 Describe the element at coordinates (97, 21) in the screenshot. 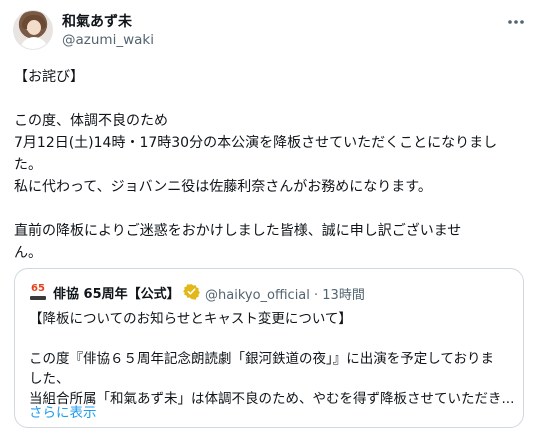

I see `author-display-name: 和氣あず未` at that location.